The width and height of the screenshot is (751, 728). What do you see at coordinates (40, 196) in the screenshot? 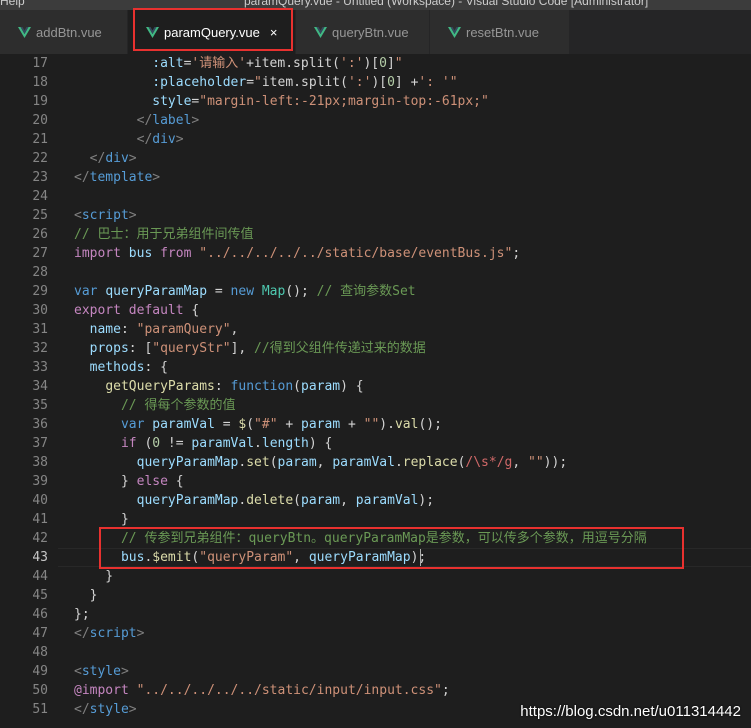
I see `line-number: 24` at bounding box center [40, 196].